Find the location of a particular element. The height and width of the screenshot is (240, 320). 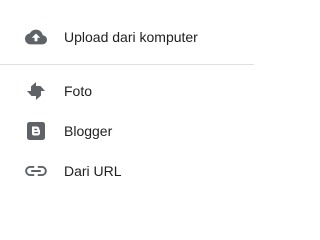

photos-pinwheel-icon is located at coordinates (36, 91).